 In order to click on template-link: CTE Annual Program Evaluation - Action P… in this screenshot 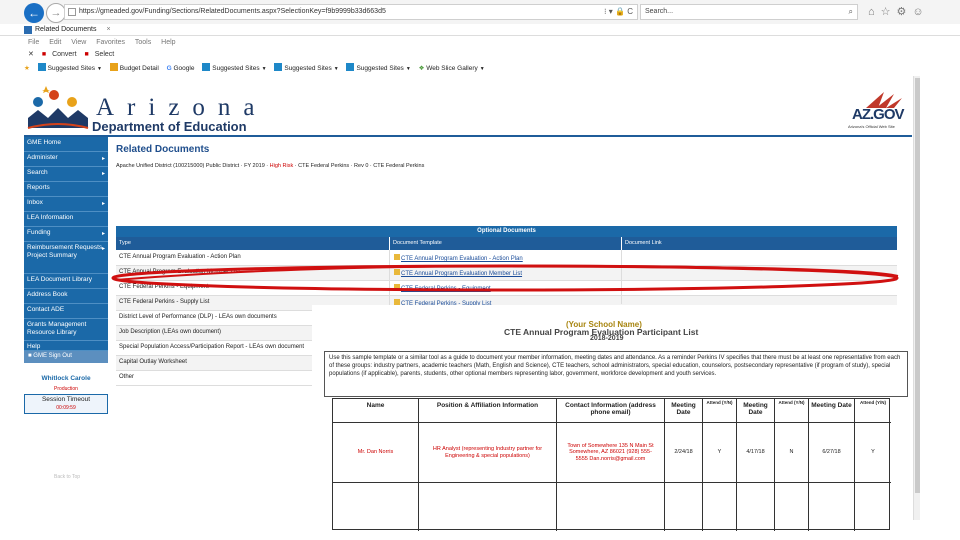, I will do `click(458, 258)`.